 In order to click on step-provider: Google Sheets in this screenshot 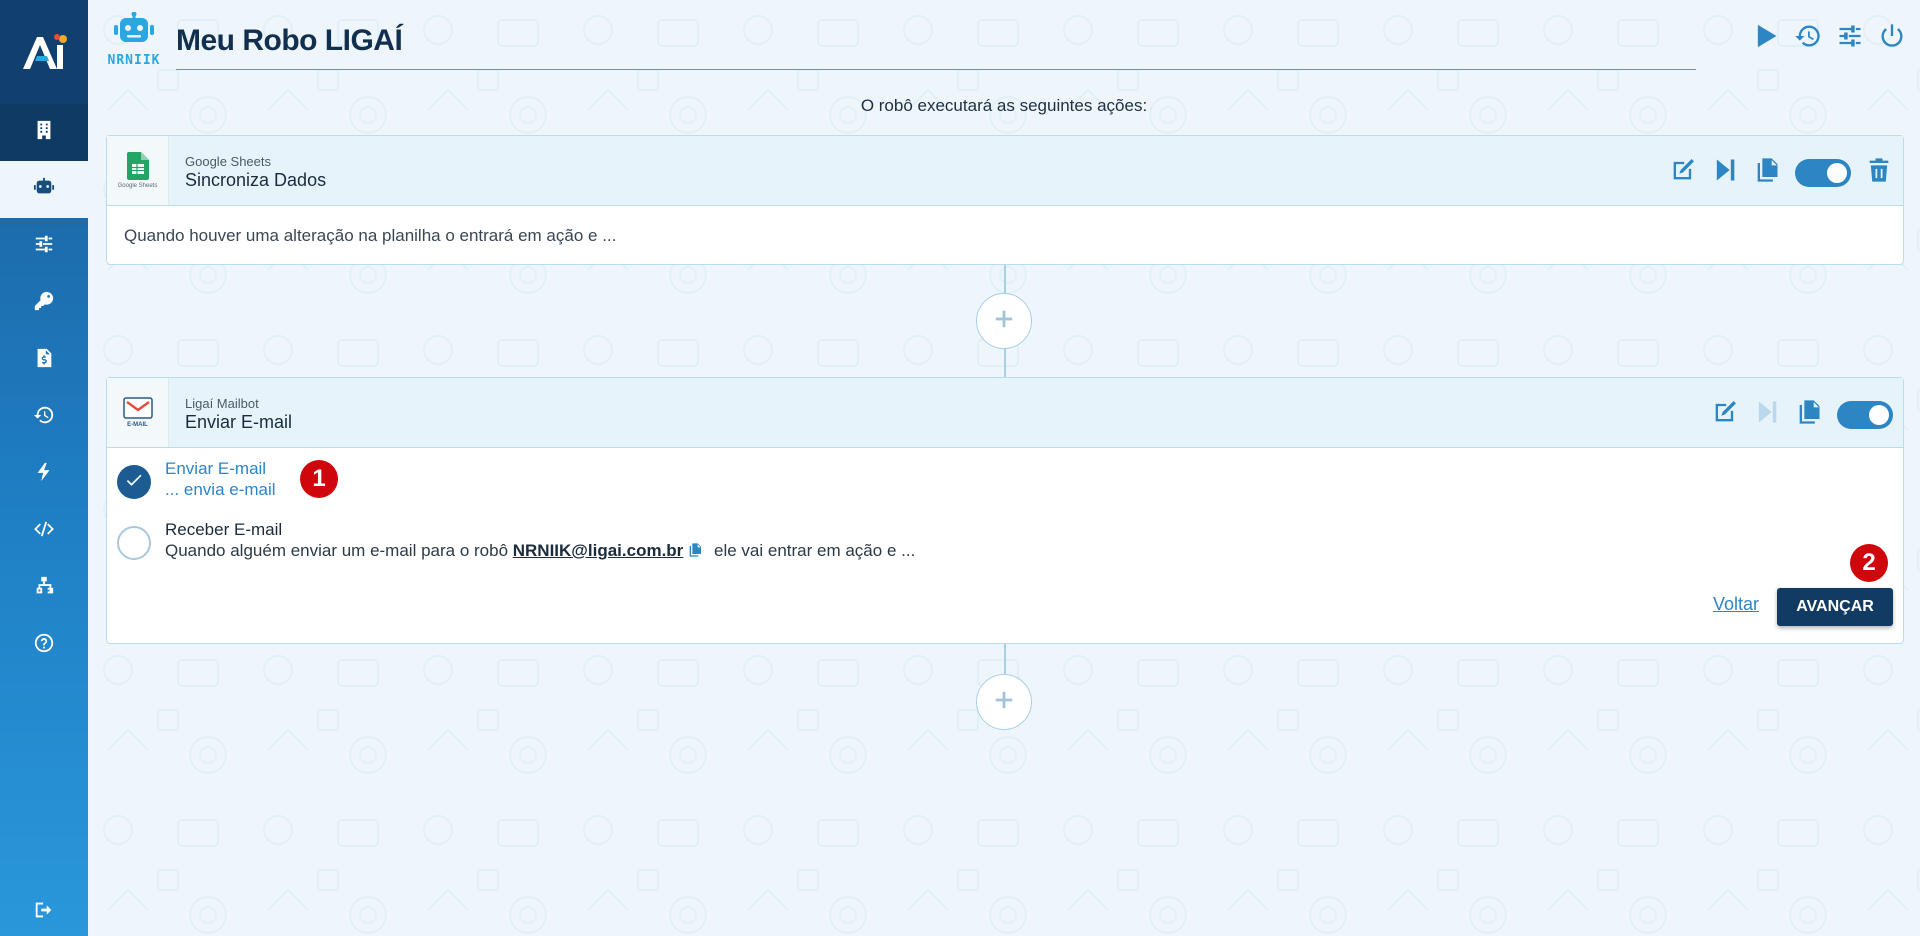, I will do `click(228, 161)`.